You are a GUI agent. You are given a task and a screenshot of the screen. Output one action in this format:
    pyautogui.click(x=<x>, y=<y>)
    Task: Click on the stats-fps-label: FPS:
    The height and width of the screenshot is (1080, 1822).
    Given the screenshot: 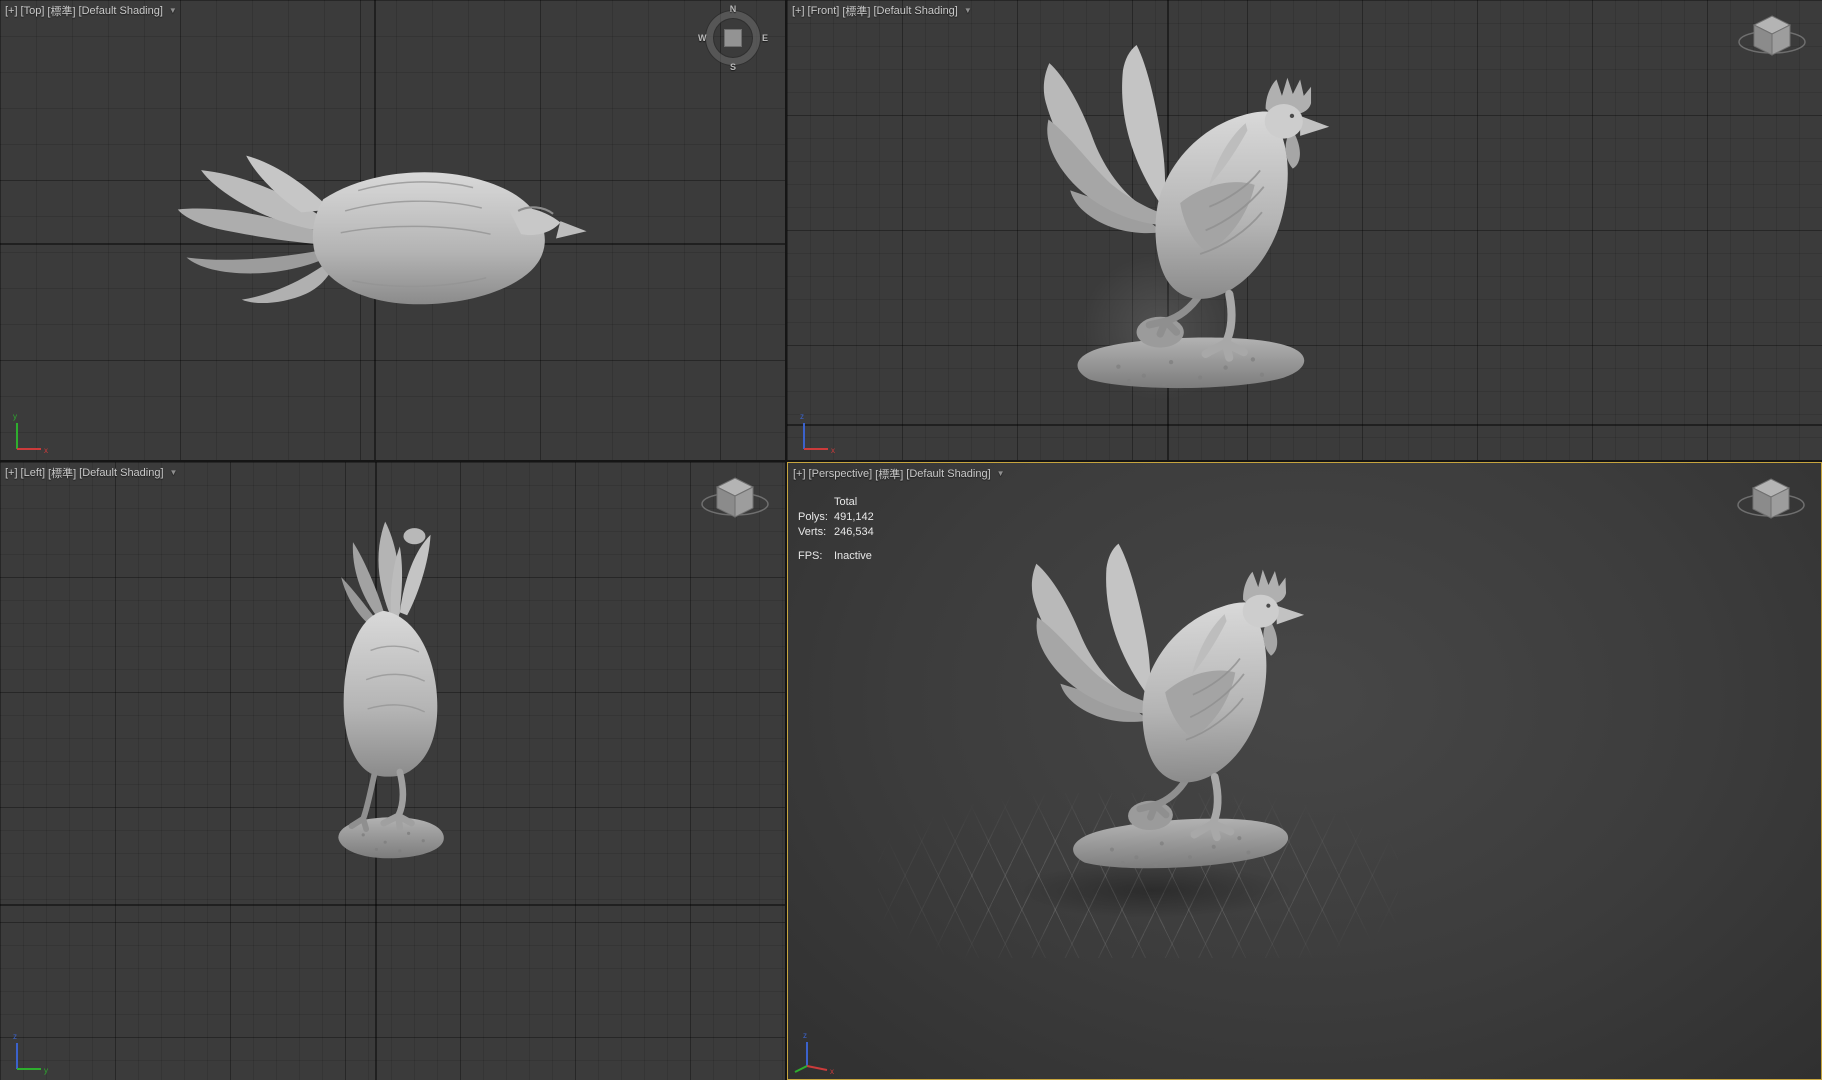 What is the action you would take?
    pyautogui.click(x=810, y=556)
    